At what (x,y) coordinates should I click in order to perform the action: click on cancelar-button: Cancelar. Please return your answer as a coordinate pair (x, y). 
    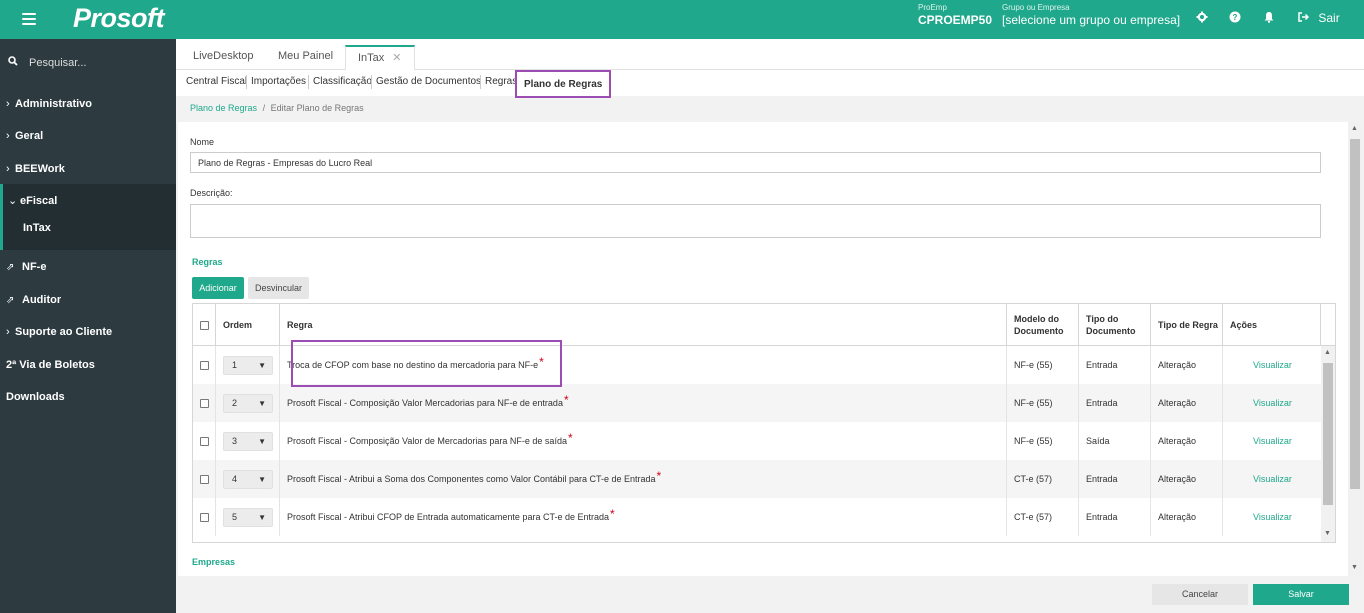
    Looking at the image, I should click on (1200, 594).